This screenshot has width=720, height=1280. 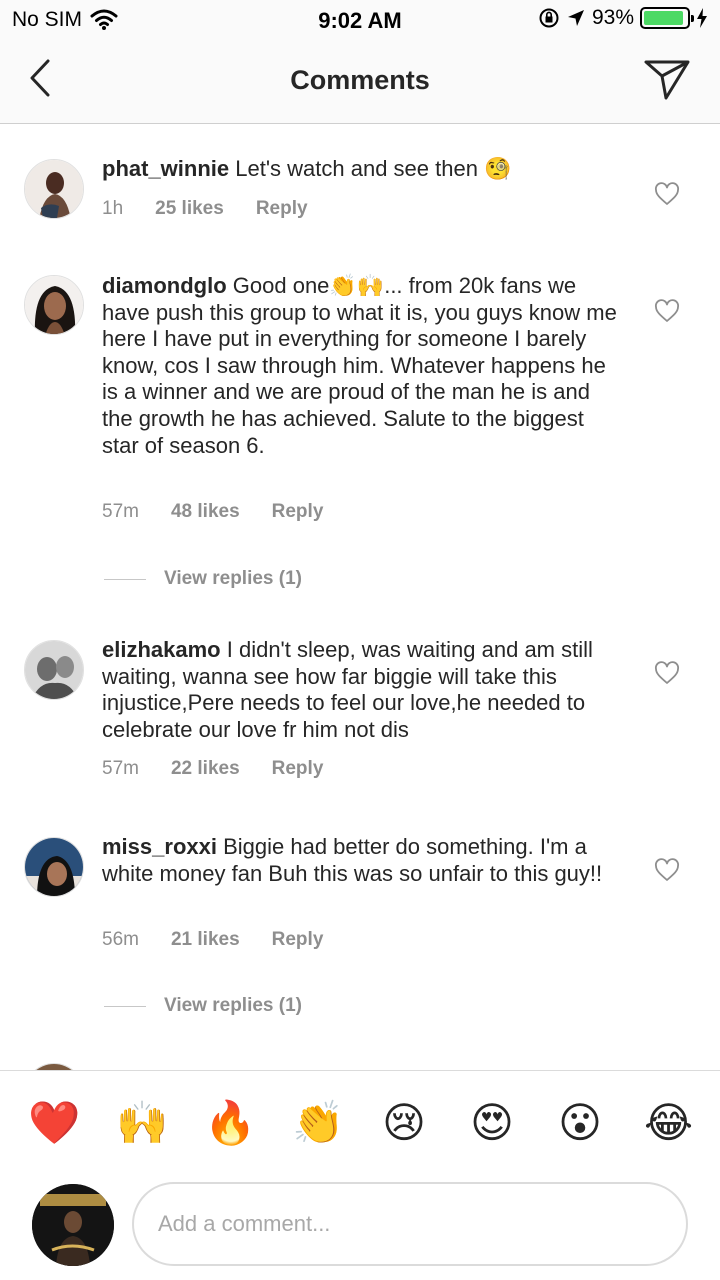 I want to click on comment-text: phat_winnie Let's watch and see then 🧐, so click(x=362, y=169).